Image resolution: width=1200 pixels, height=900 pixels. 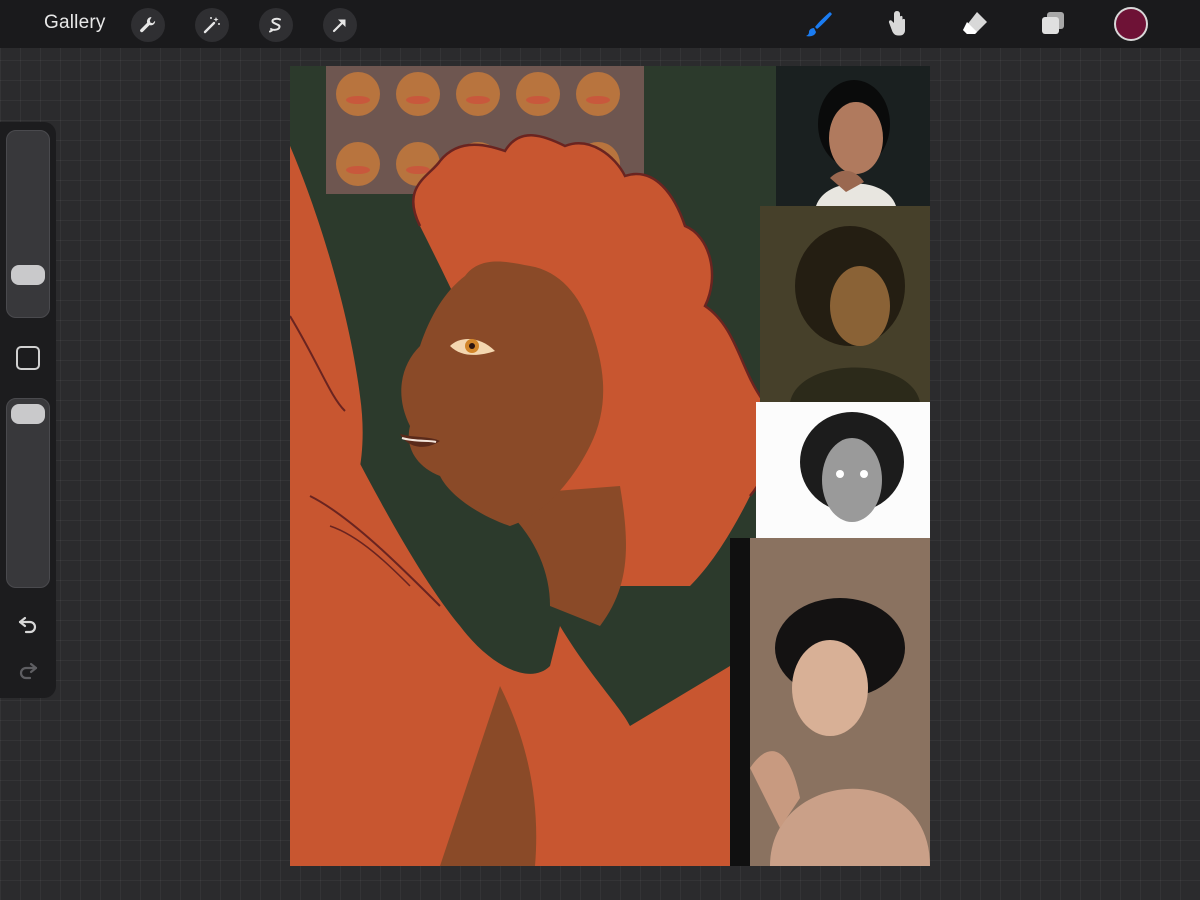 I want to click on layers-button, so click(x=1053, y=24).